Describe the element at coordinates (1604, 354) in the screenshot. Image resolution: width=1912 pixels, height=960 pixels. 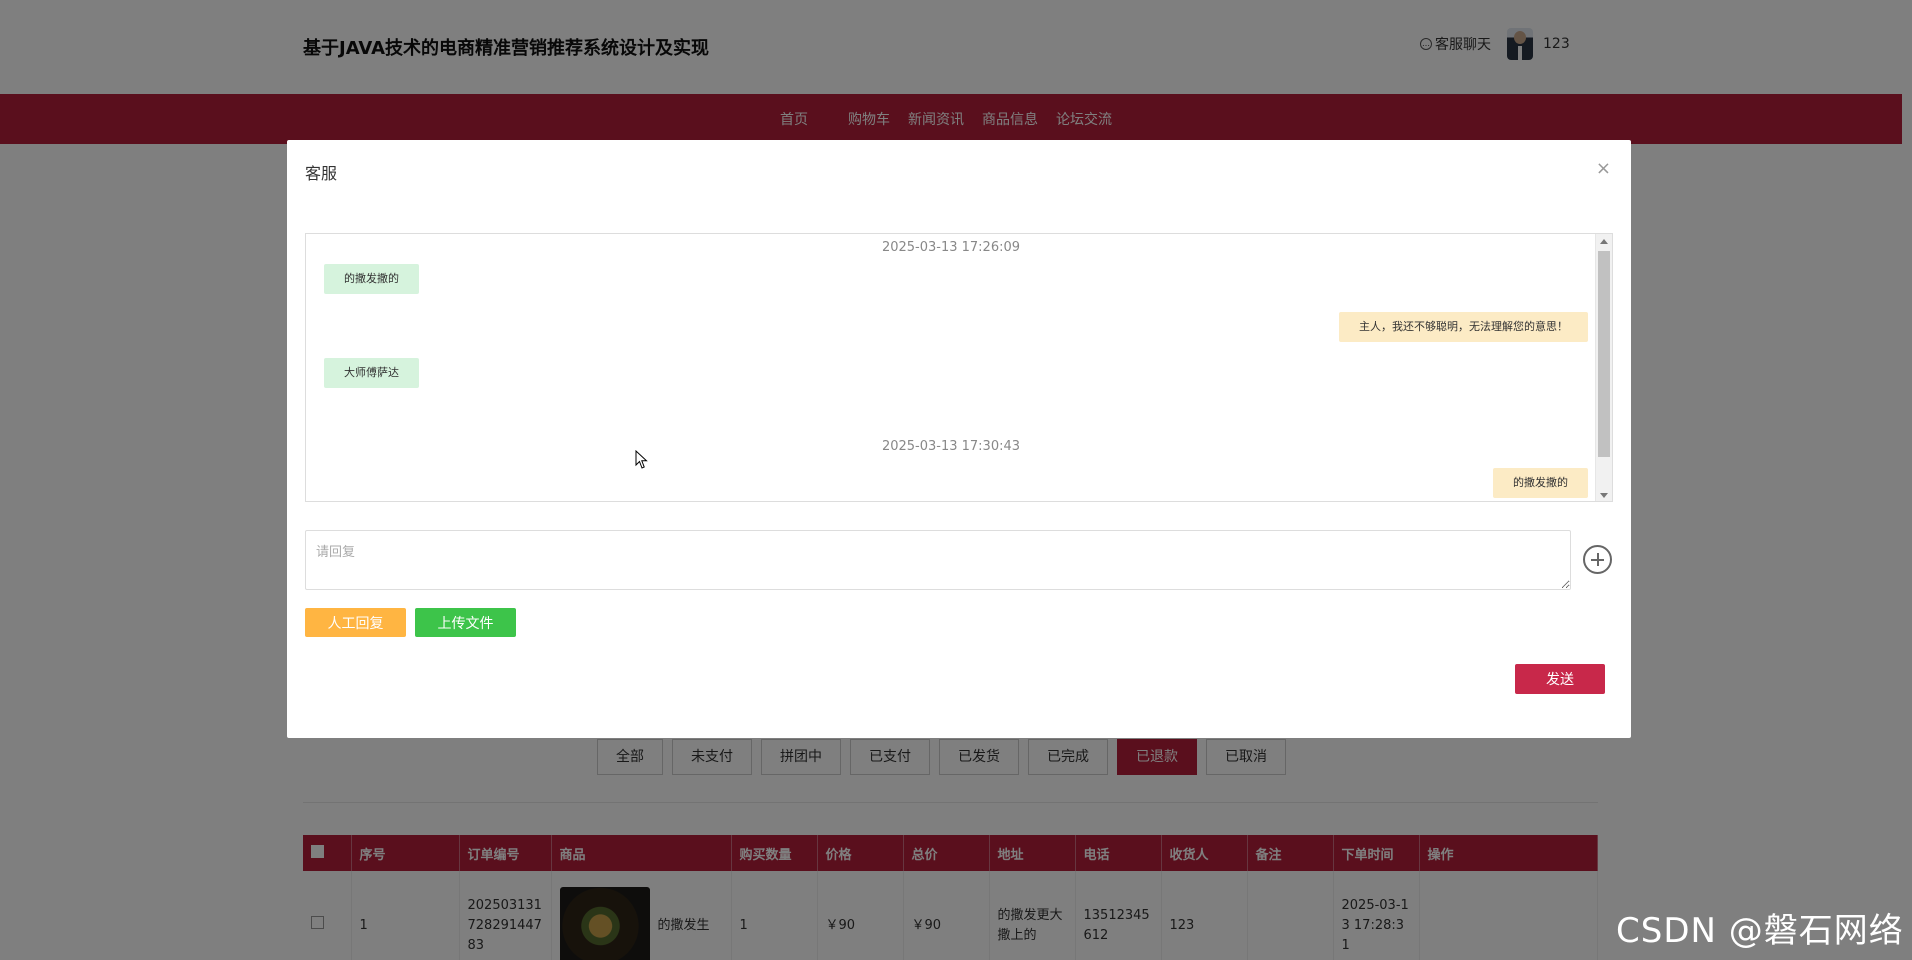
I see `scroll-thumb` at that location.